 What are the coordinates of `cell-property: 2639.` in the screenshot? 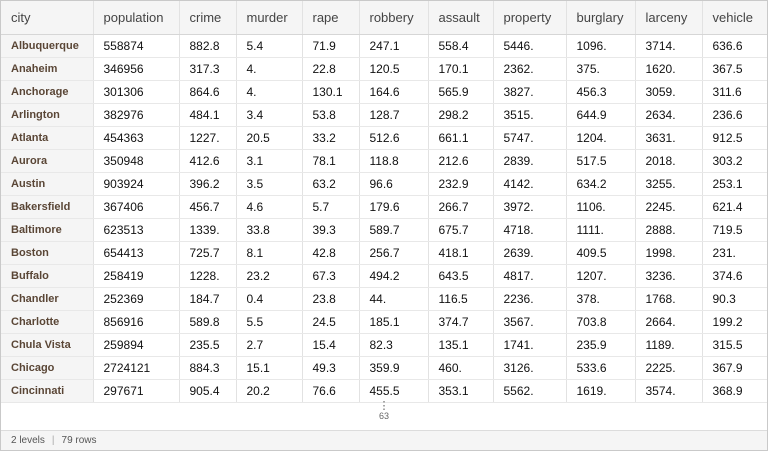 It's located at (530, 253).